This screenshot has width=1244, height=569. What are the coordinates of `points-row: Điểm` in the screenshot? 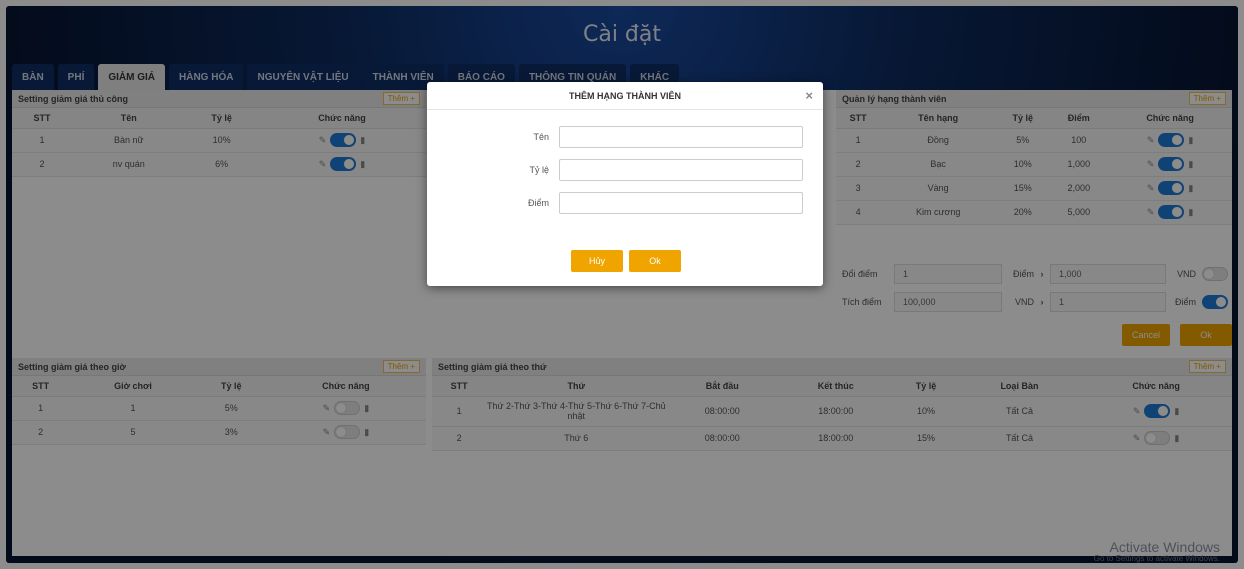 It's located at (615, 203).